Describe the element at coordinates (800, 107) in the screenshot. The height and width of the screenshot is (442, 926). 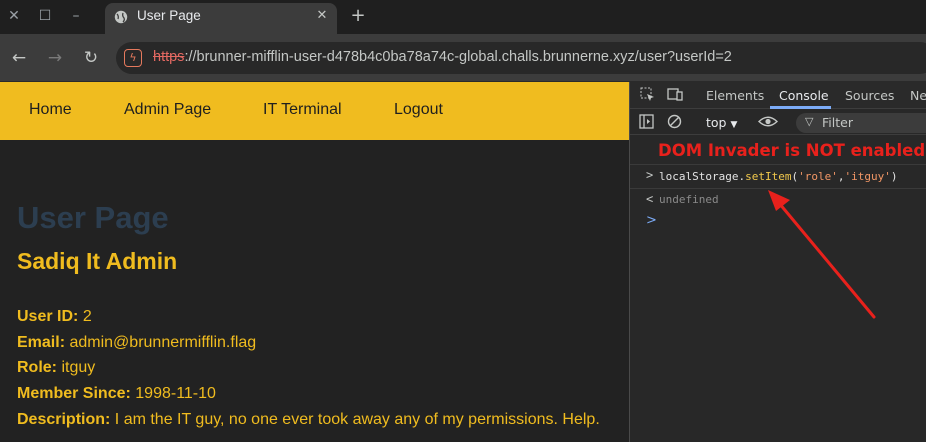
I see `active-tab-indicator` at that location.